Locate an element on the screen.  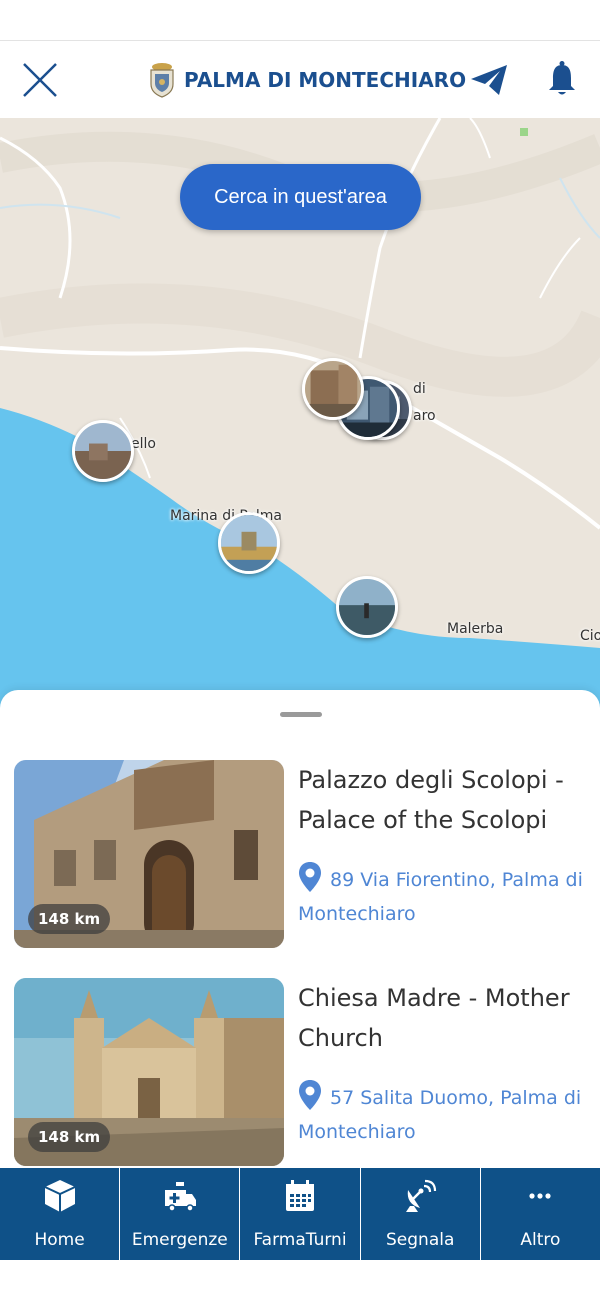
place-address: 89 Via Fiorentino, Palma di Montechiaro is located at coordinates (443, 896).